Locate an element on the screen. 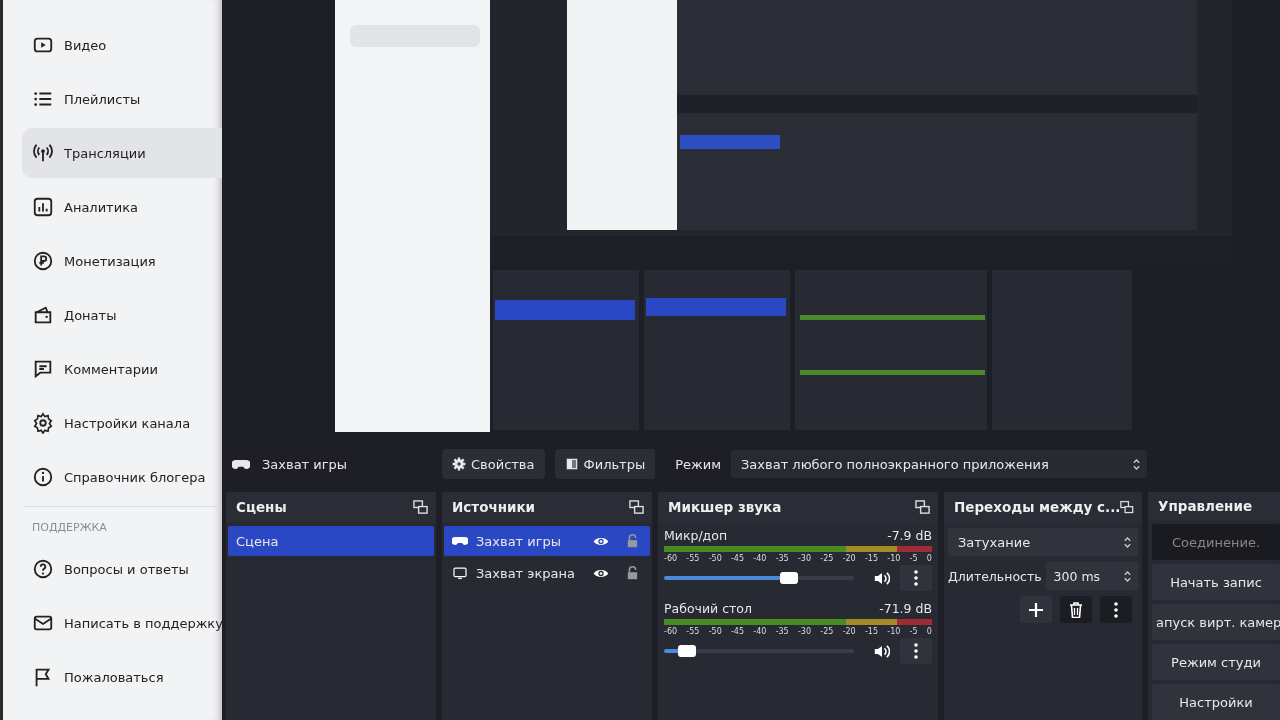  source-item: Захват игры is located at coordinates (547, 541).